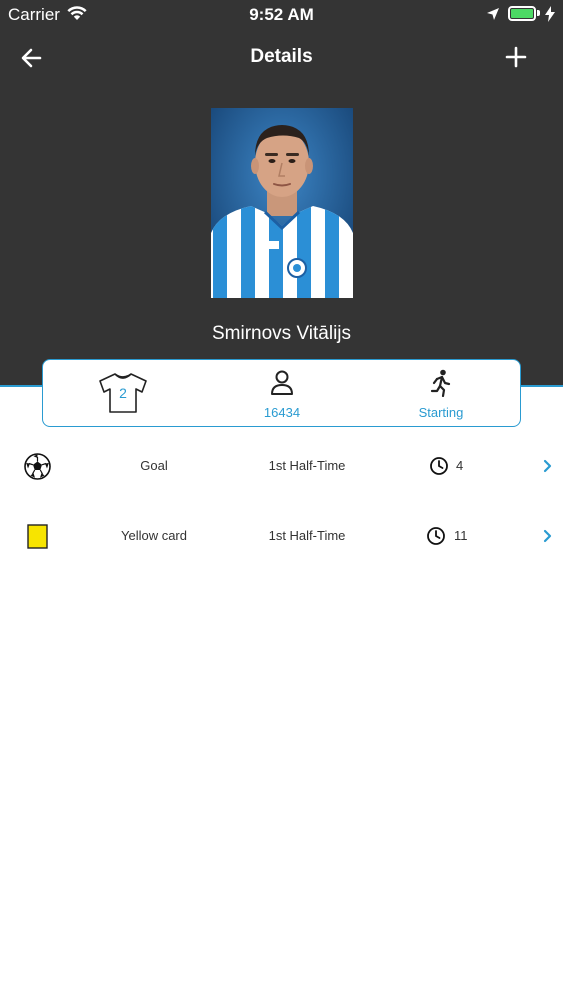  I want to click on player-stats-card: 2 16434 Starting, so click(281, 393).